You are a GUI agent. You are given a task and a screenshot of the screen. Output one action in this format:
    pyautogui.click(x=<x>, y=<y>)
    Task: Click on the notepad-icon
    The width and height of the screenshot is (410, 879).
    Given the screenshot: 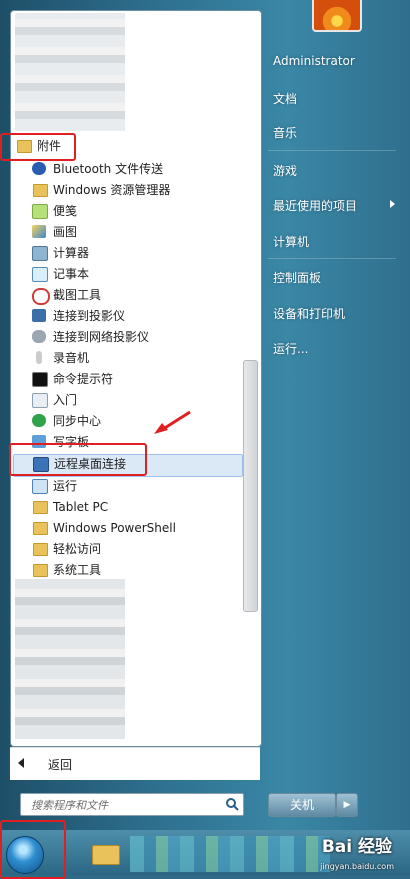 What is the action you would take?
    pyautogui.click(x=40, y=274)
    